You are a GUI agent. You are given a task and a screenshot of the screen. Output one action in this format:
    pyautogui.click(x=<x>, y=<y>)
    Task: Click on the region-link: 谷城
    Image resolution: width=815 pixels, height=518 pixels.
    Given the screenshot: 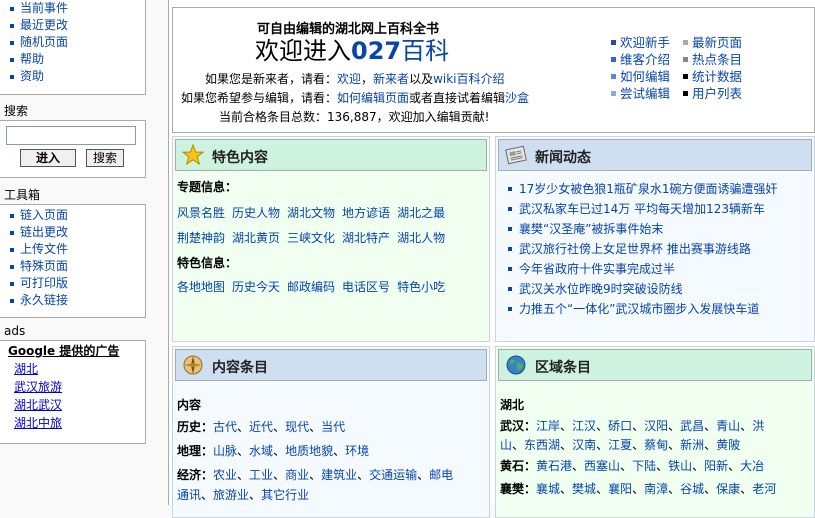 What is the action you would take?
    pyautogui.click(x=692, y=489)
    